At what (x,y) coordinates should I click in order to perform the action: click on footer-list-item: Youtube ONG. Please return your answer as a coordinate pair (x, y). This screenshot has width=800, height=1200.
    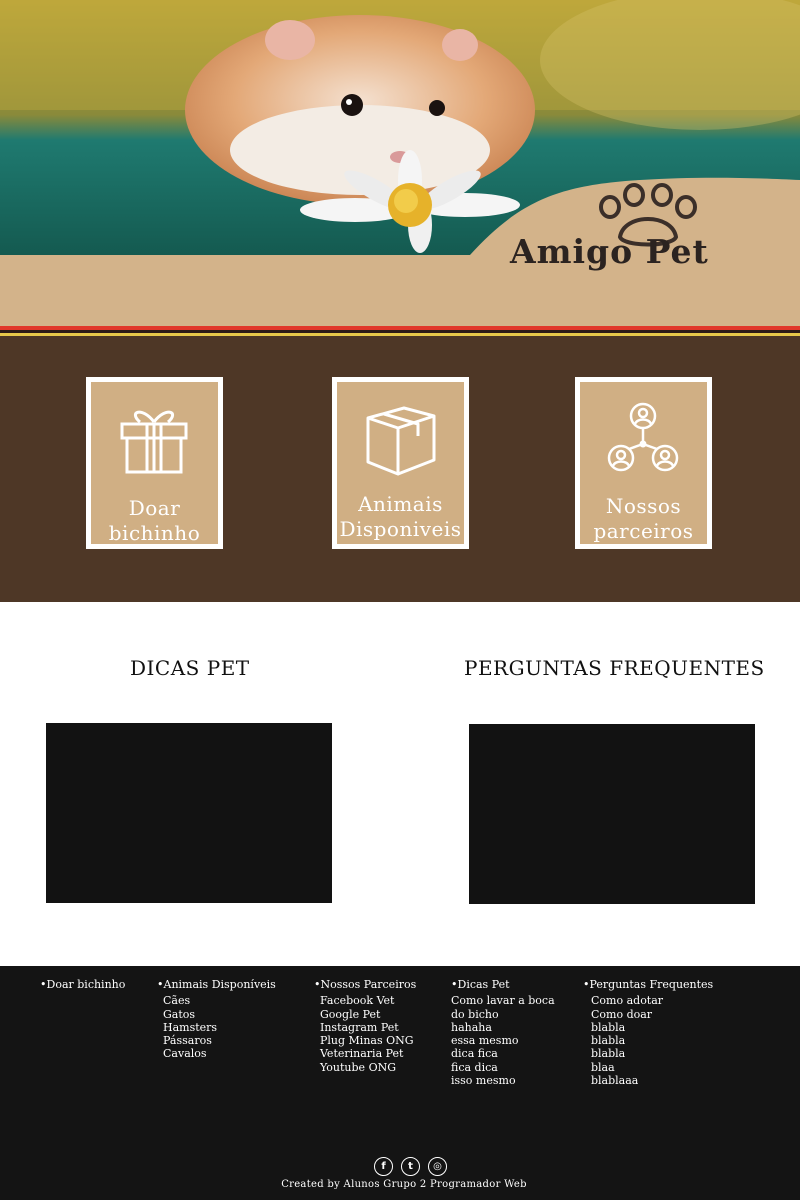
    Looking at the image, I should click on (368, 1067).